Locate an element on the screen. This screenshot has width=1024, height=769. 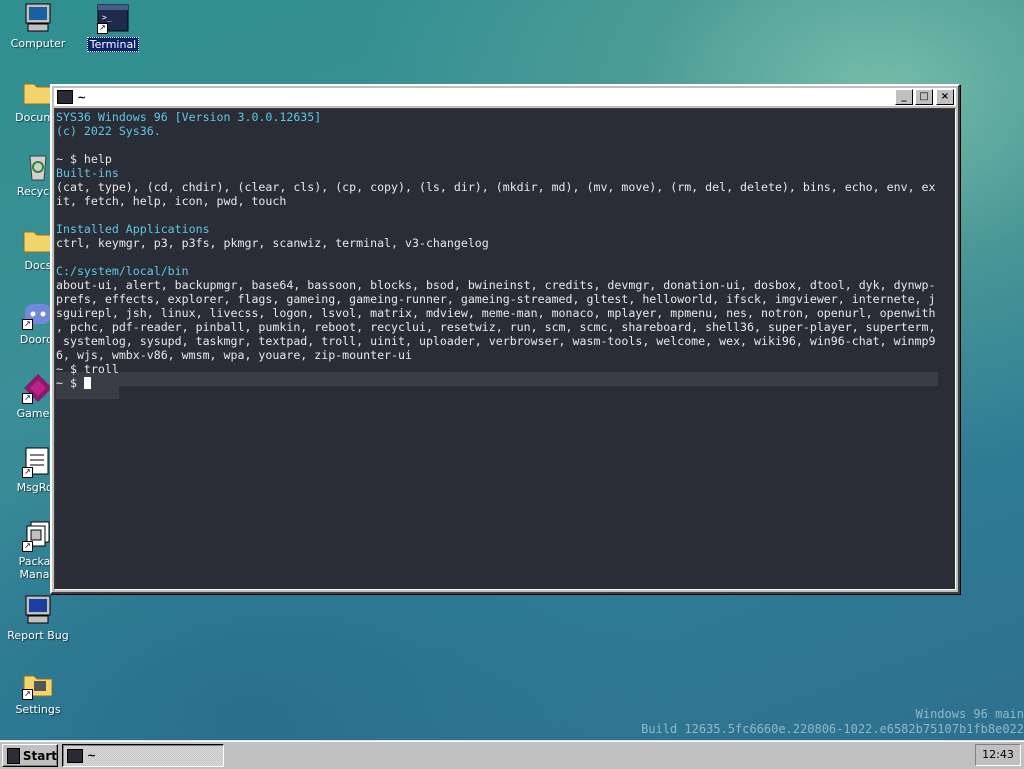
text-cursor is located at coordinates (87, 383).